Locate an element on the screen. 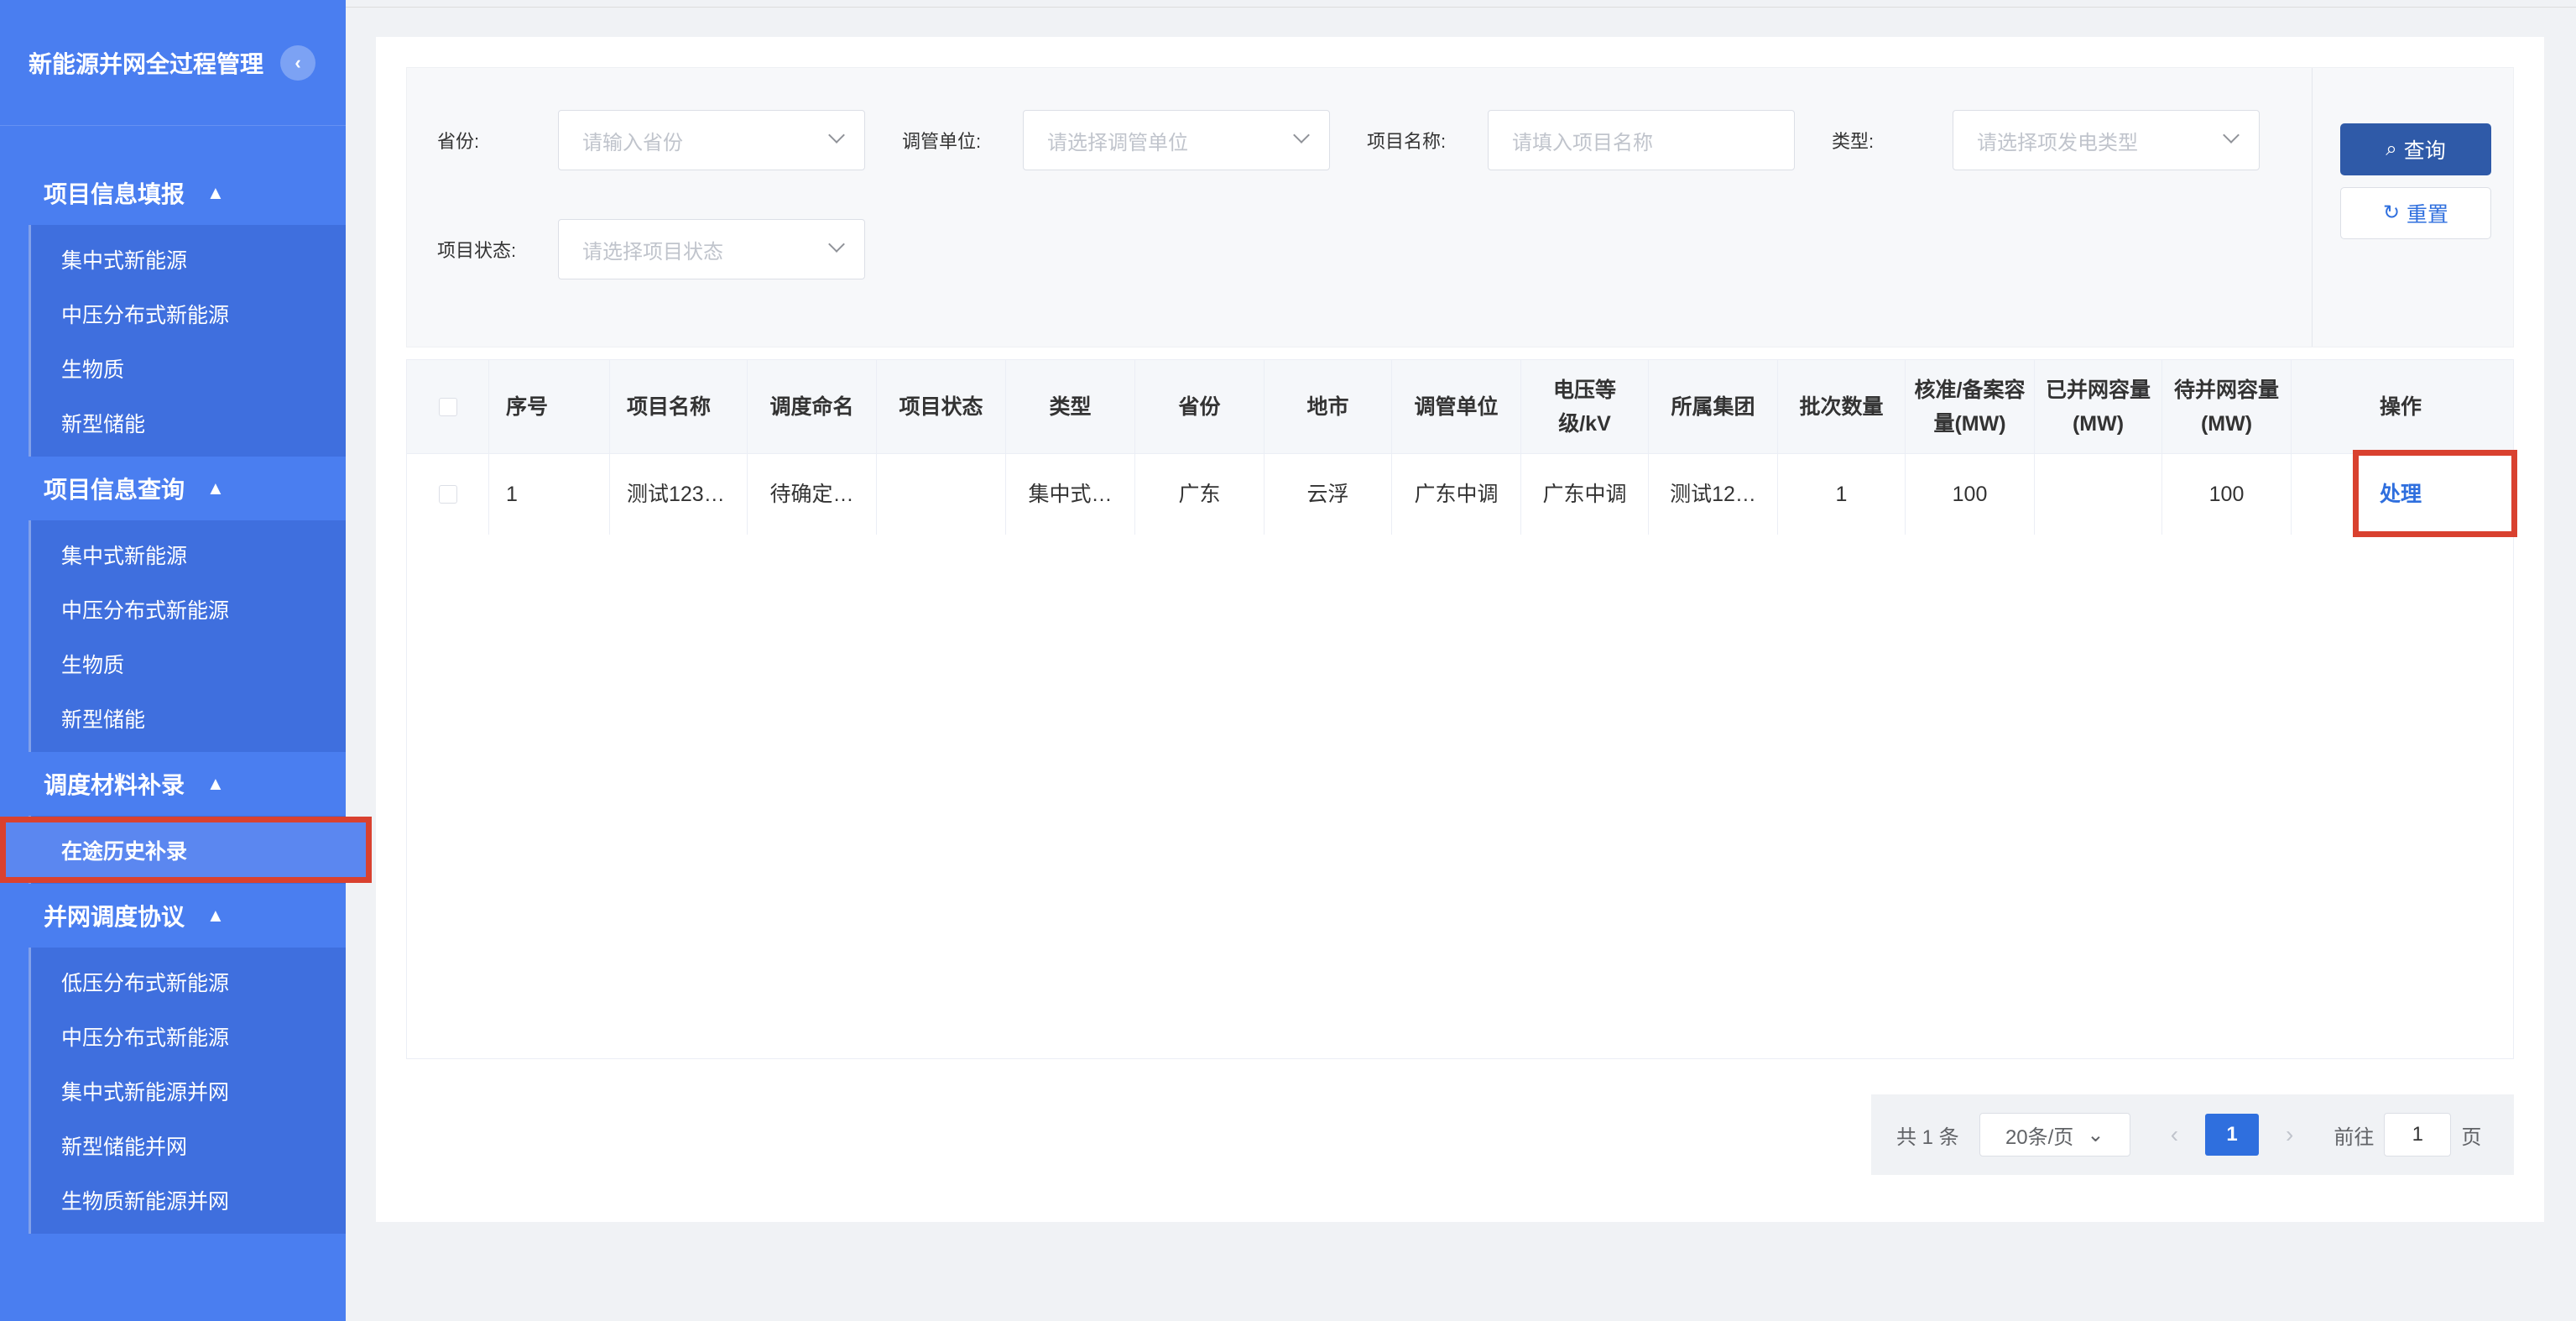  app-title: 新能源并网全过程管理 is located at coordinates (146, 63).